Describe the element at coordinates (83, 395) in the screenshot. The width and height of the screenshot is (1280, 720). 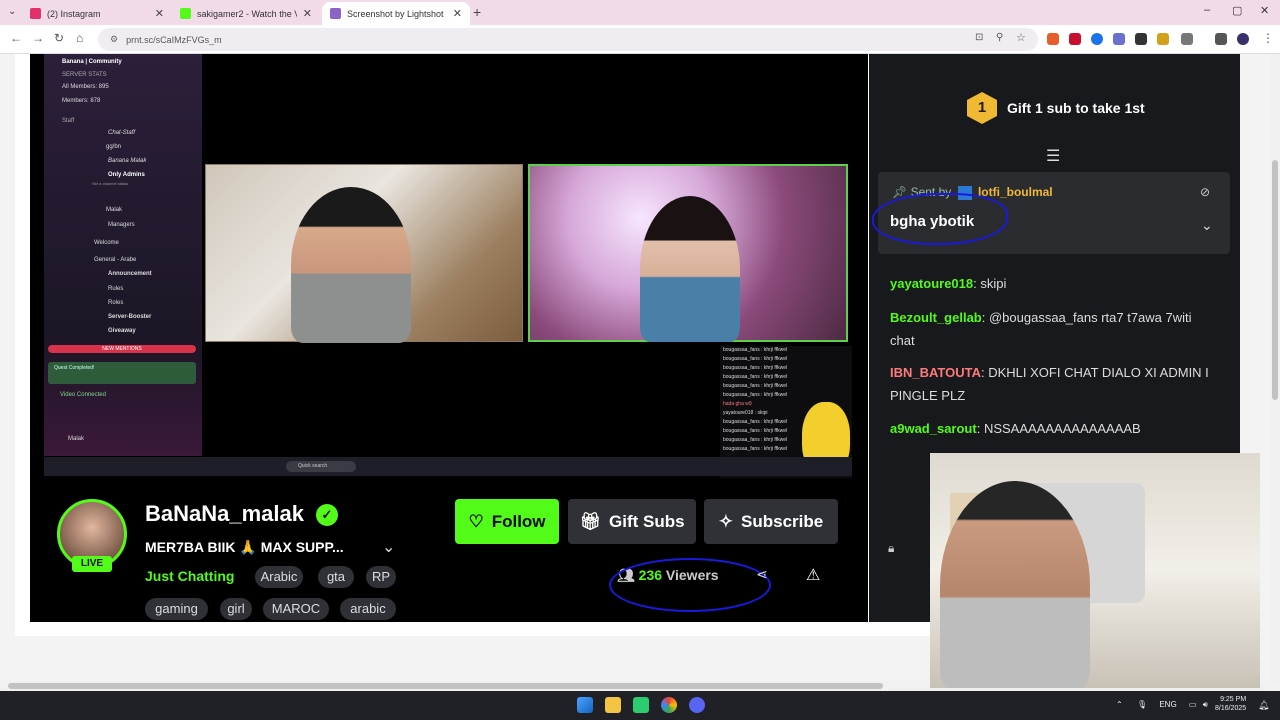
I see `voice-status: Video Connected` at that location.